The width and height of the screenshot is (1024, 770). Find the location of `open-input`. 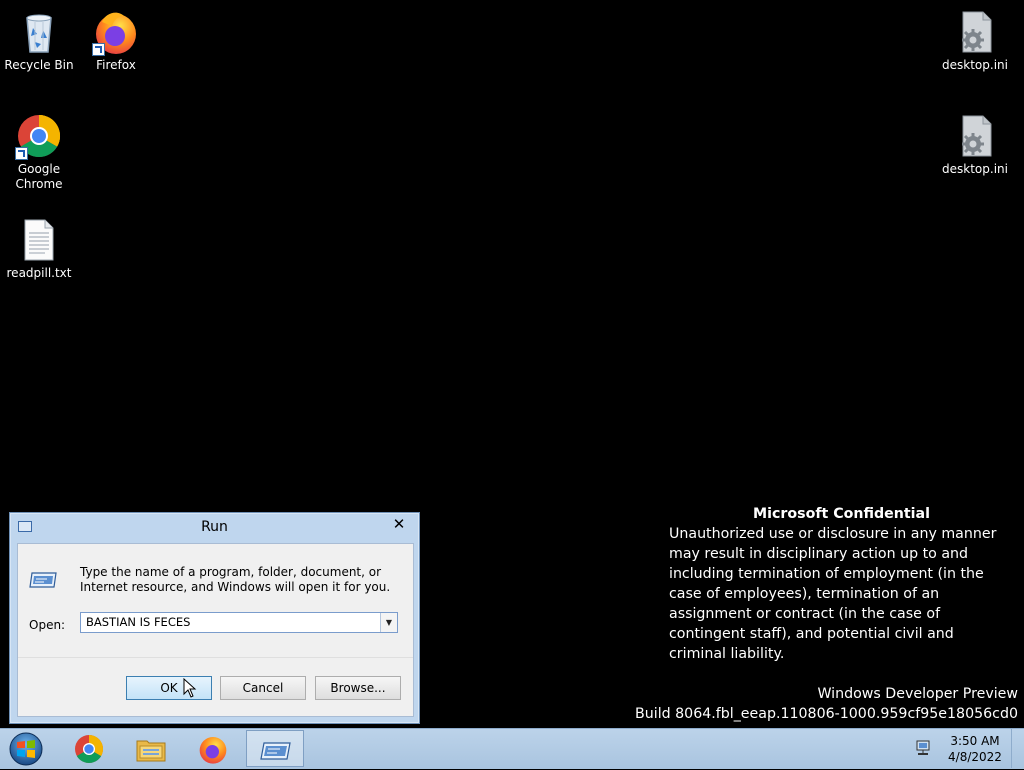

open-input is located at coordinates (233, 622).